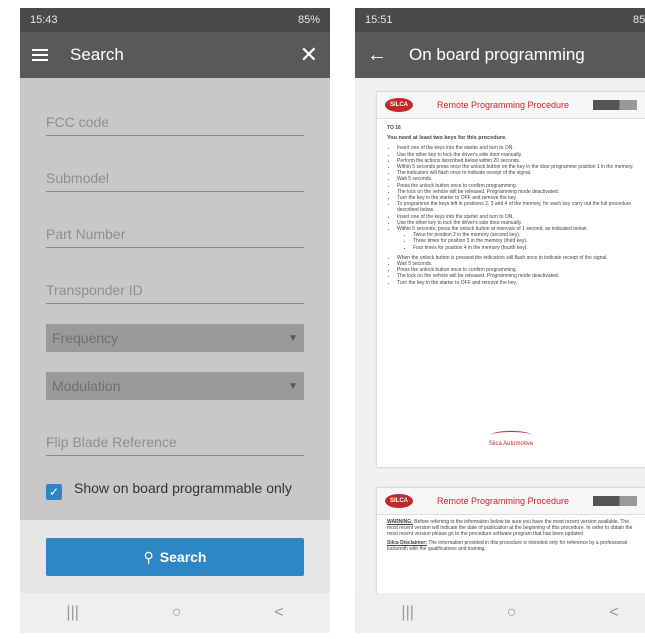  Describe the element at coordinates (175, 20) in the screenshot. I see `status-bar: 15:43 85%` at that location.